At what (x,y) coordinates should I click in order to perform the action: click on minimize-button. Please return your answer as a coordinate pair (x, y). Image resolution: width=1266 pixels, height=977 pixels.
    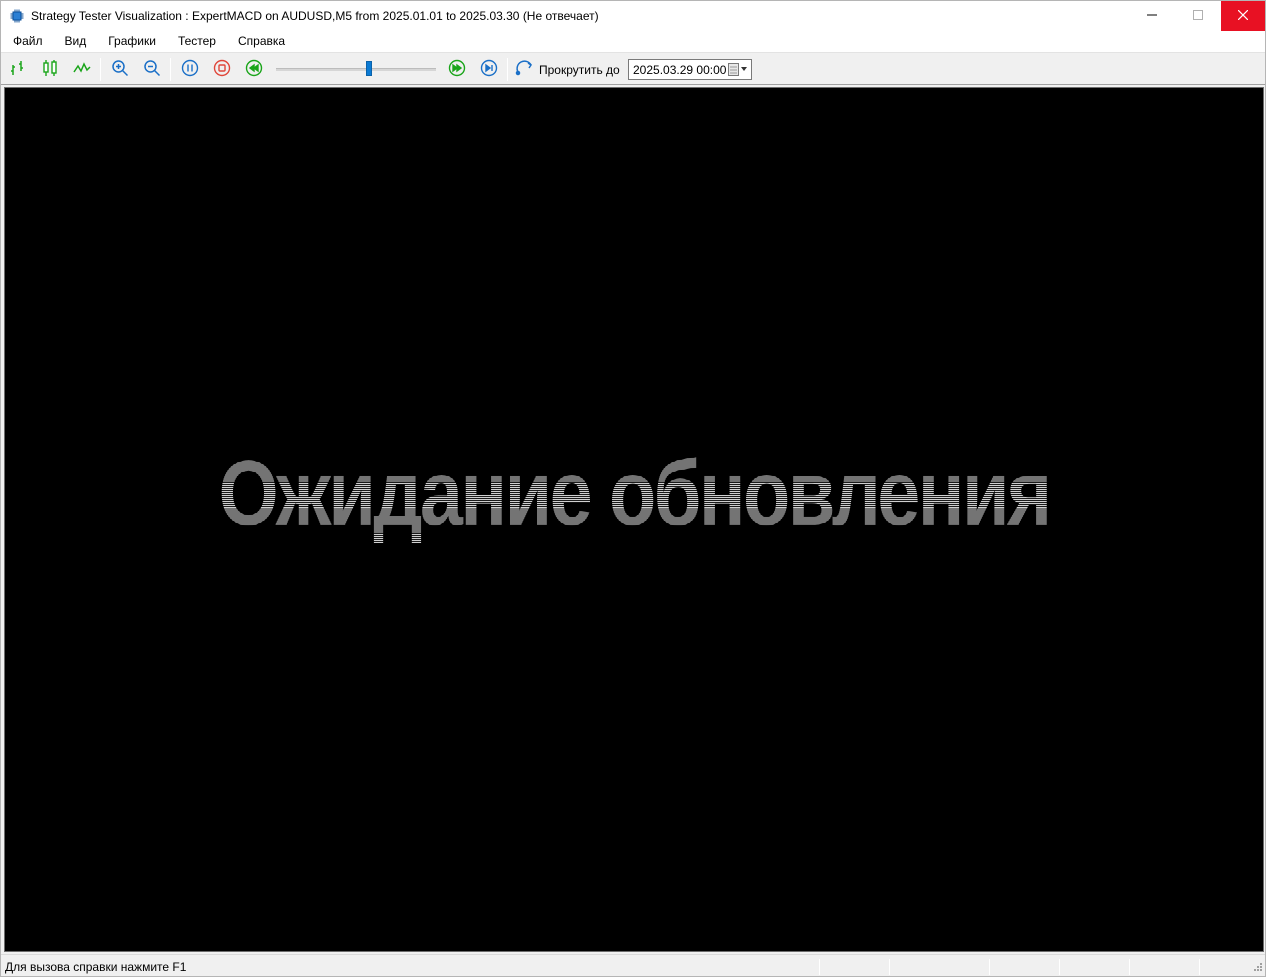
    Looking at the image, I should click on (1152, 16).